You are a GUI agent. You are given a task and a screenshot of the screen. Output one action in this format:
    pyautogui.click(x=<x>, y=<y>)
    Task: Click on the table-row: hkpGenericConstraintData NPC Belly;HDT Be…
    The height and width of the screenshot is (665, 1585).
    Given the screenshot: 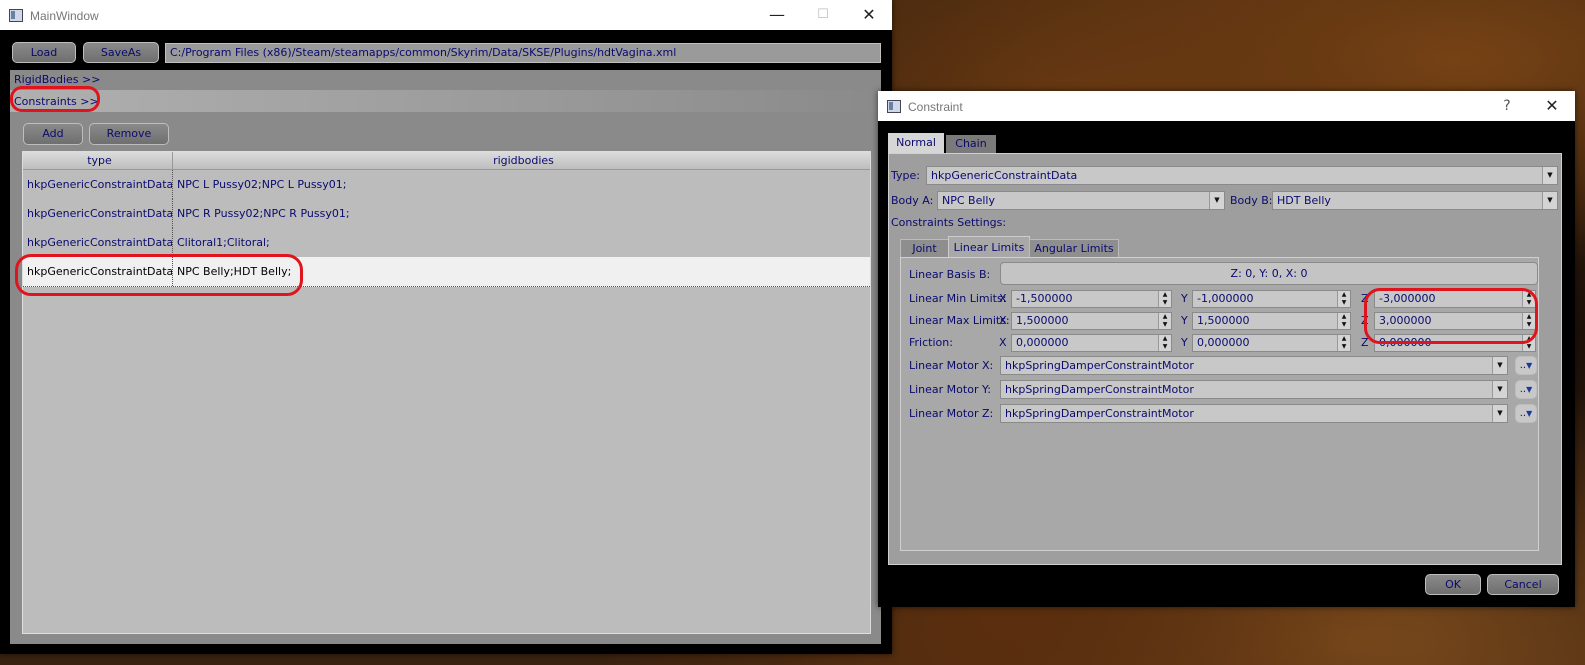 What is the action you would take?
    pyautogui.click(x=446, y=272)
    